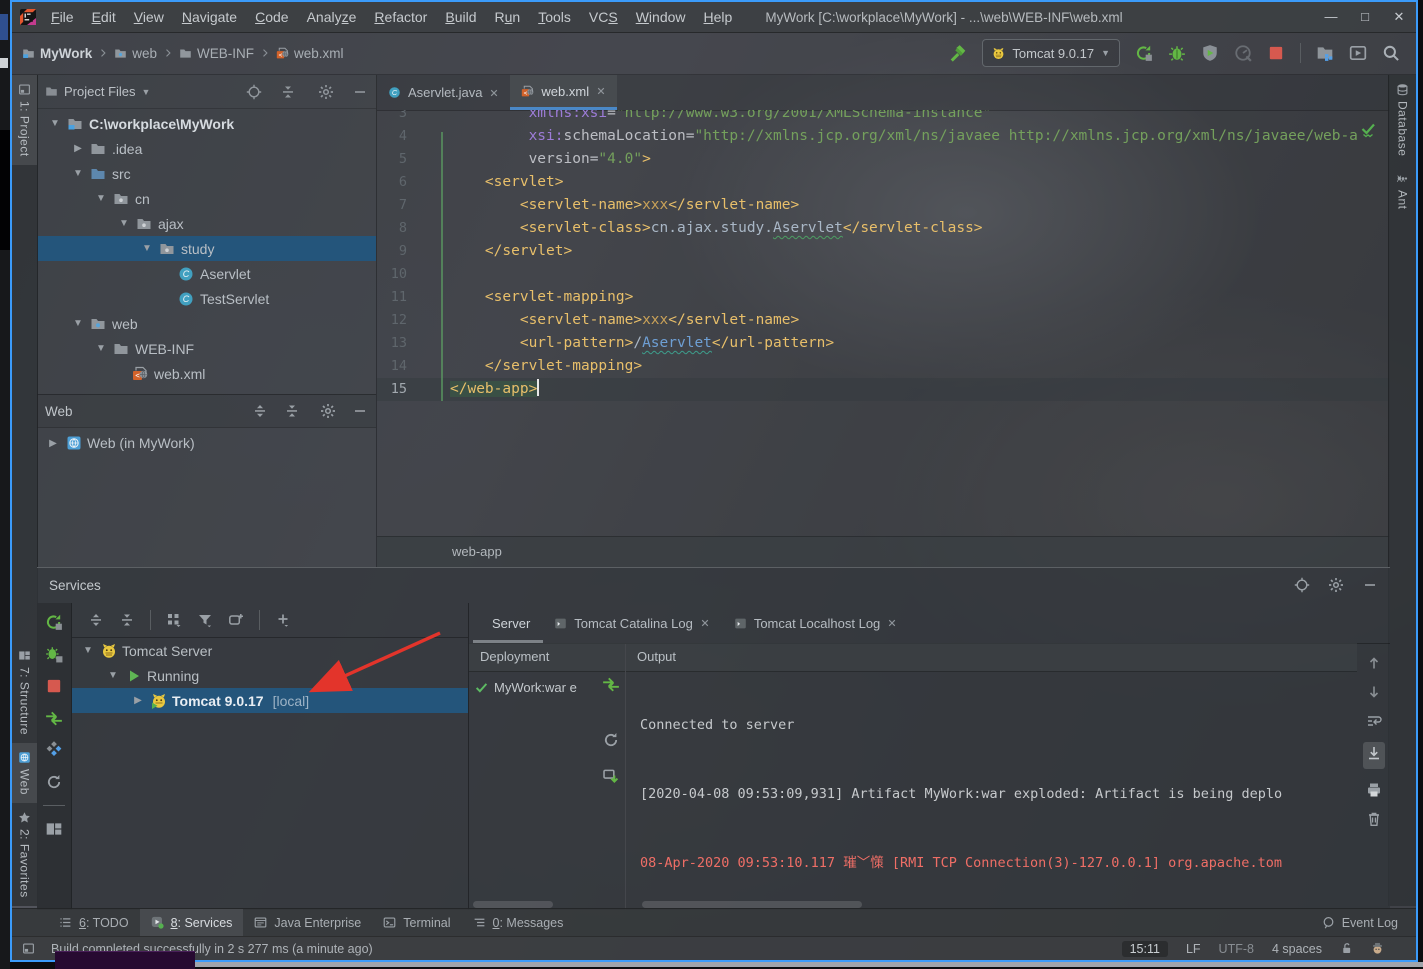 The image size is (1423, 969). Describe the element at coordinates (54, 750) in the screenshot. I see `services-dashboard-icon` at that location.